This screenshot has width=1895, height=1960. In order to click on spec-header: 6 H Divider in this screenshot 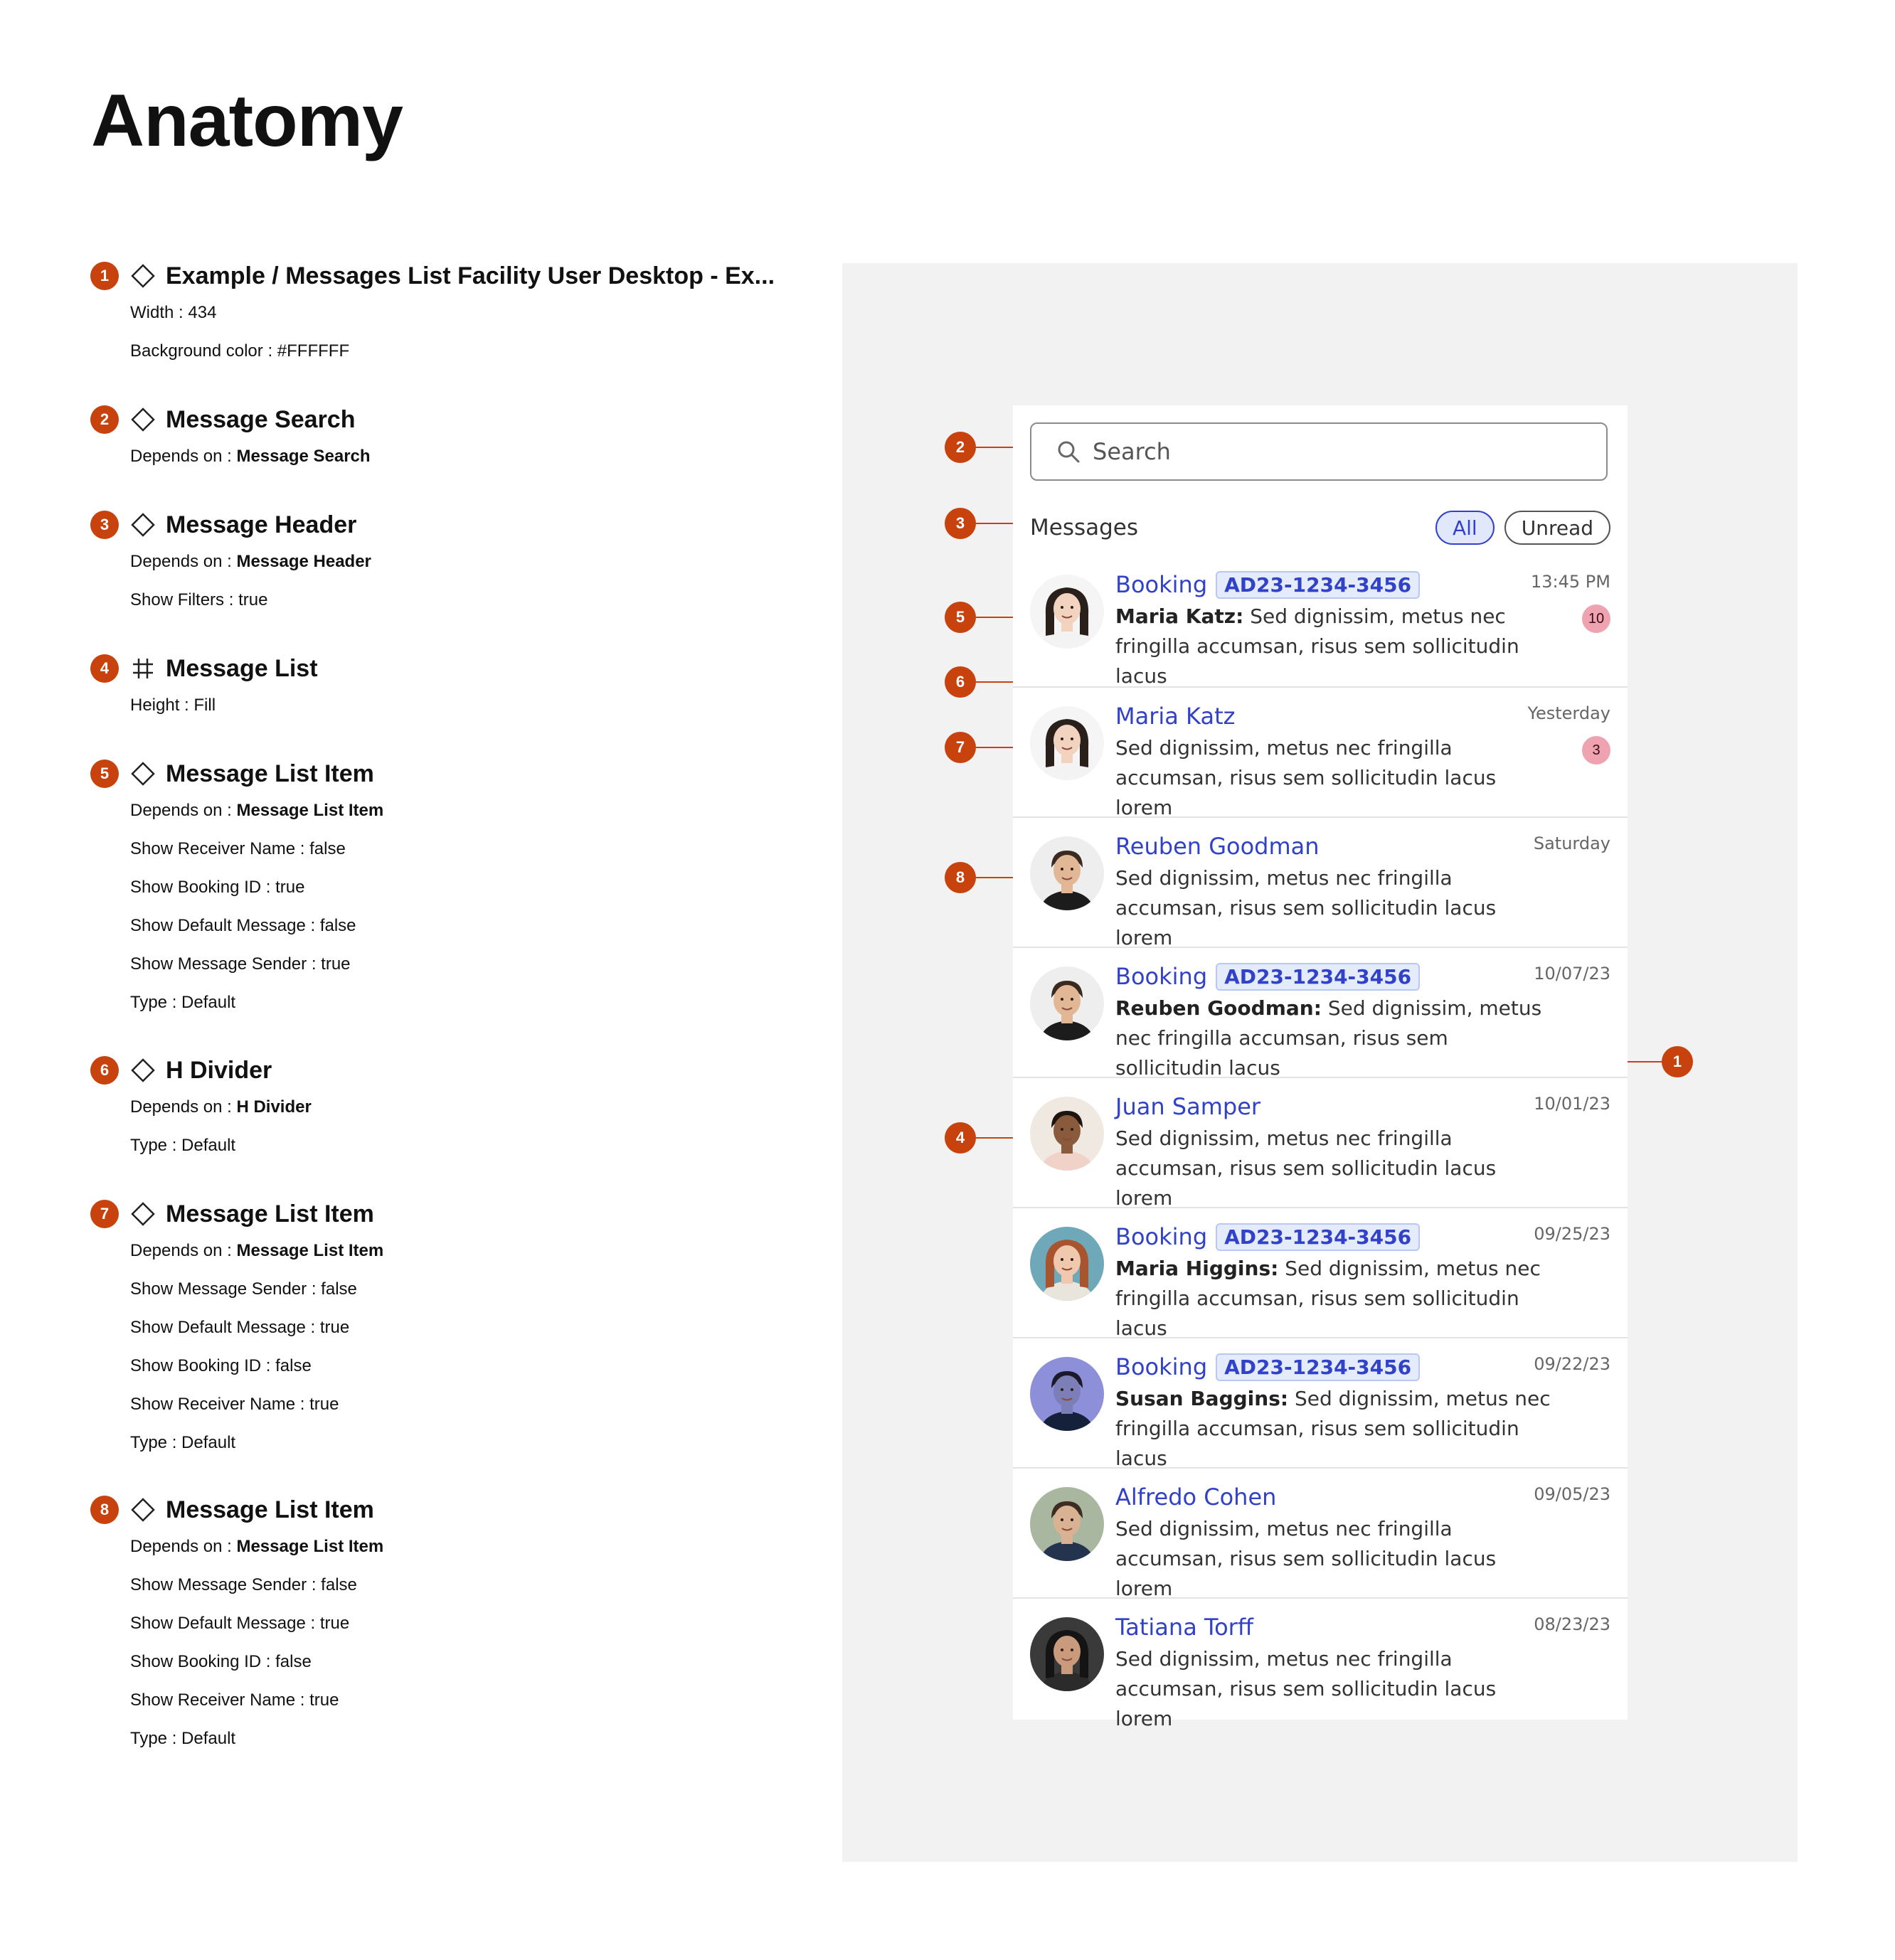, I will do `click(438, 1070)`.